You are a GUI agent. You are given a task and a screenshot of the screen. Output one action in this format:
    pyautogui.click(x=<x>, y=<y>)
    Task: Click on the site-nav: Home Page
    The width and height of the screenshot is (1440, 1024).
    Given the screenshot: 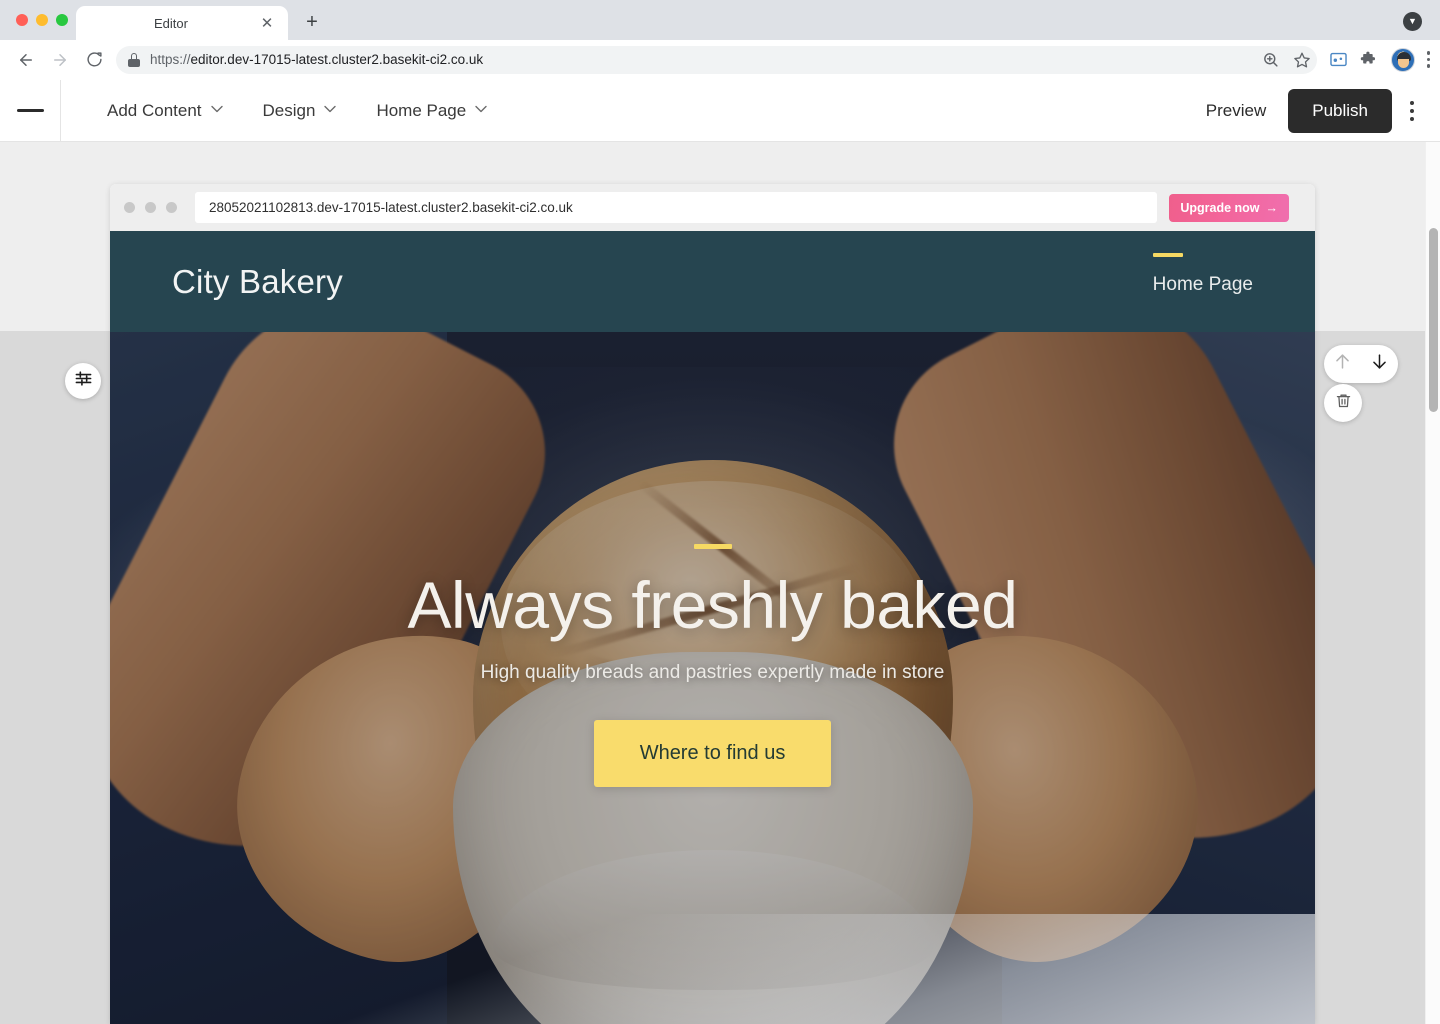 What is the action you would take?
    pyautogui.click(x=1202, y=274)
    